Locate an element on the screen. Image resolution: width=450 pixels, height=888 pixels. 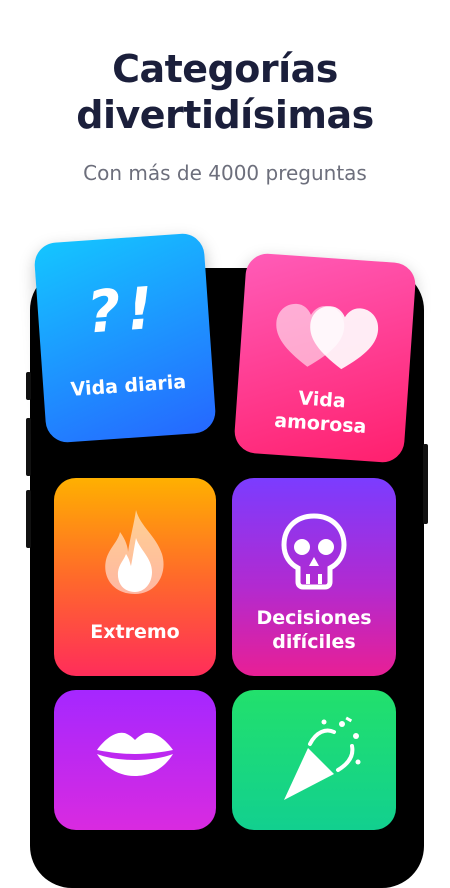
party-popper-icon is located at coordinates (322, 758).